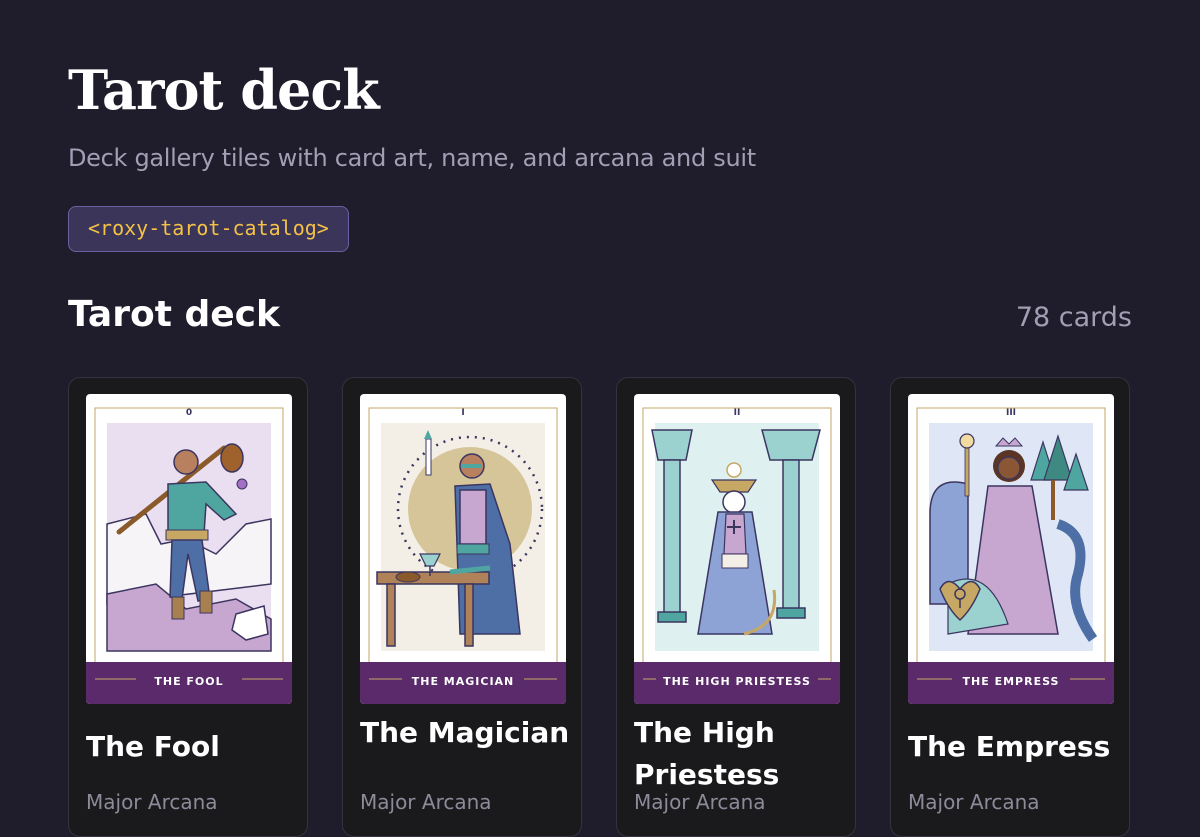  I want to click on card-art: I THE MAGICIAN, so click(463, 549).